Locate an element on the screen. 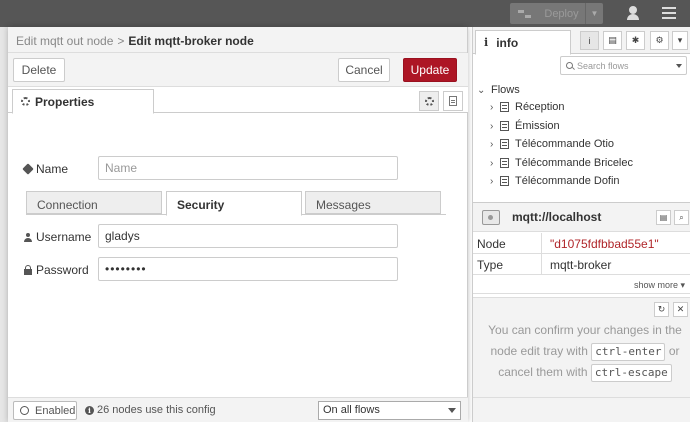  update-button: Update is located at coordinates (430, 70).